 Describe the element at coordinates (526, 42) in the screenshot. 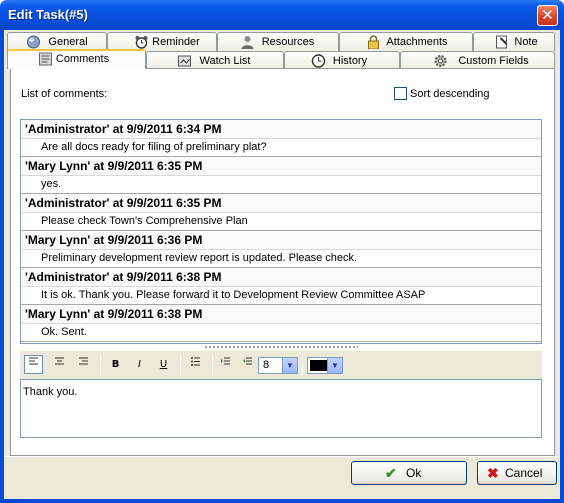

I see `tab-note-label: Note` at that location.